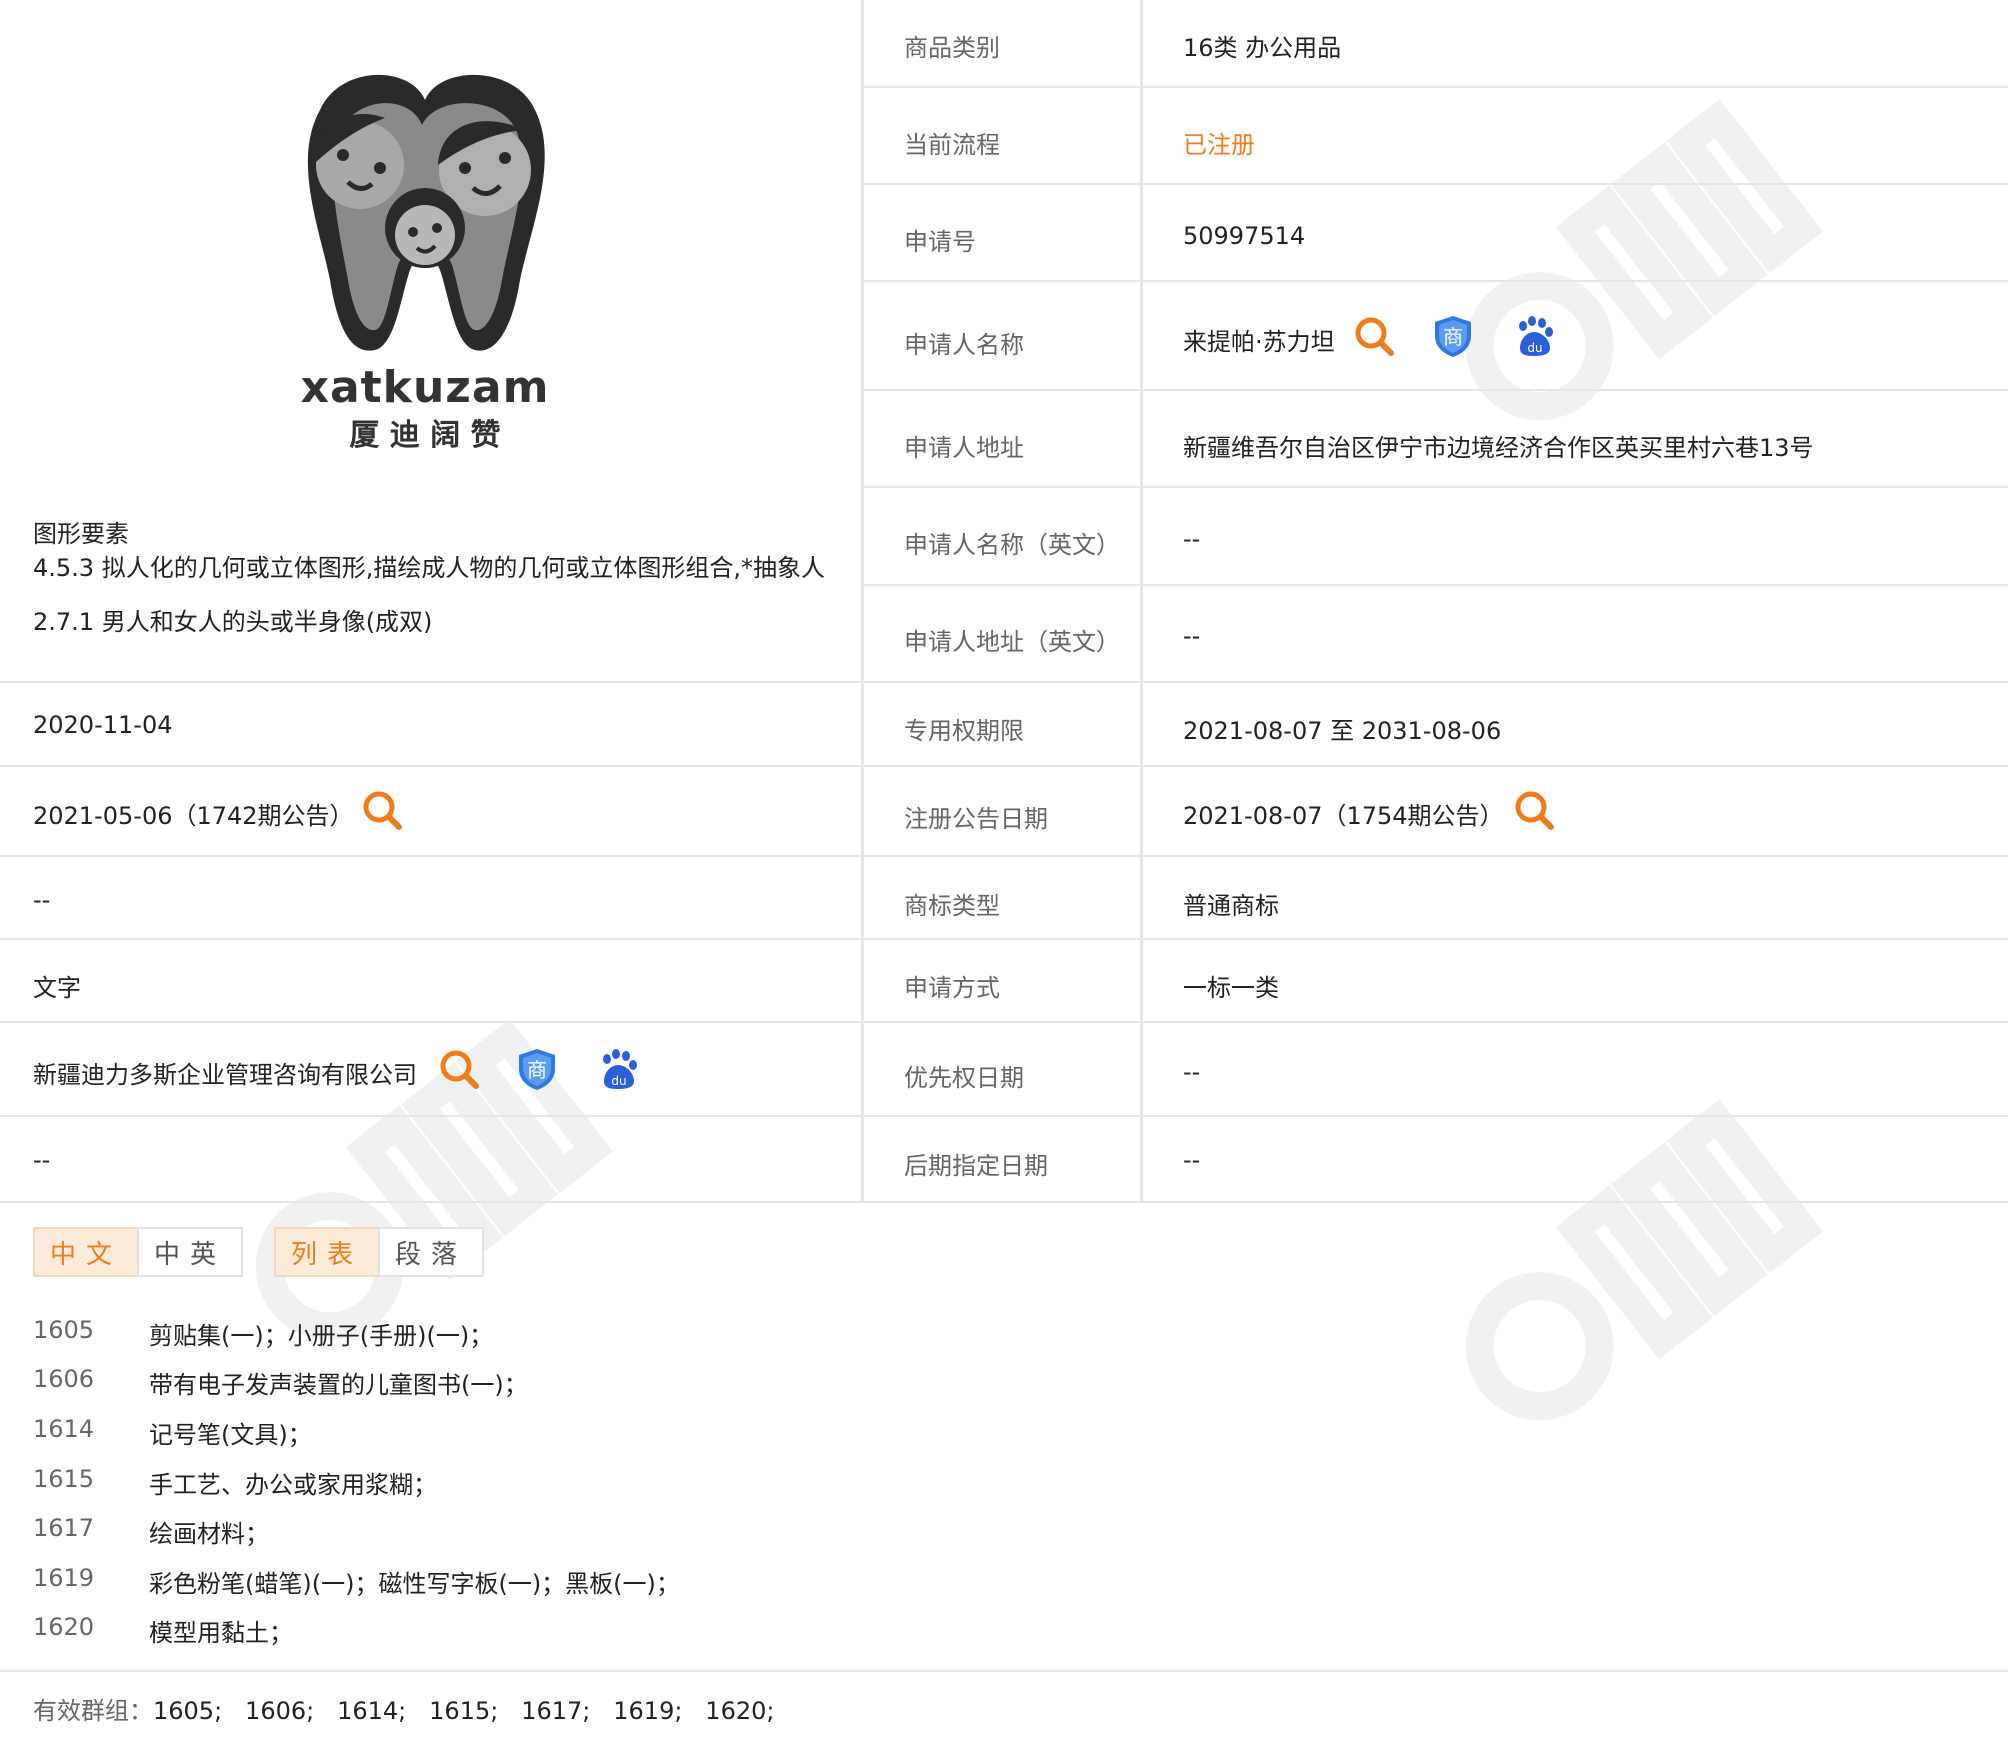  I want to click on label-applicant-address-en: 申请人地址（英文）, so click(1012, 642).